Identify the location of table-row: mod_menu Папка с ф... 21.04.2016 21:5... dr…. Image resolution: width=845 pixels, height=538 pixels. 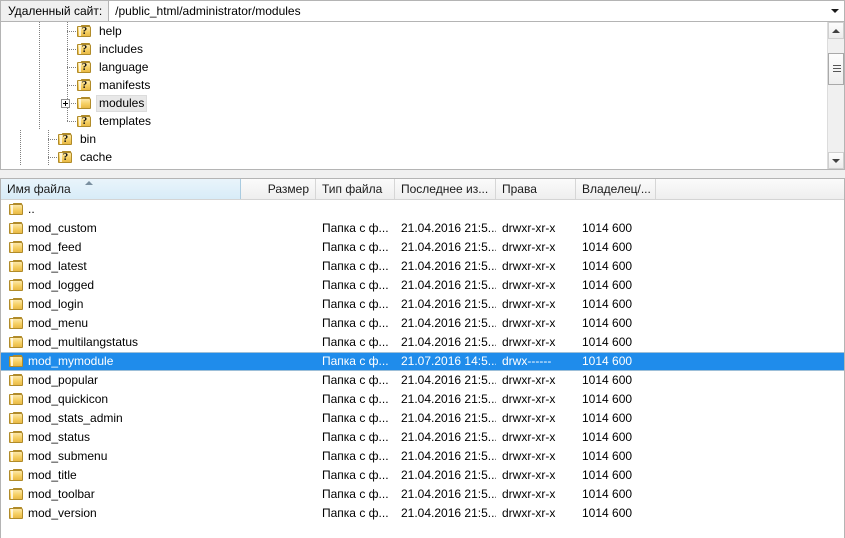
(422, 323).